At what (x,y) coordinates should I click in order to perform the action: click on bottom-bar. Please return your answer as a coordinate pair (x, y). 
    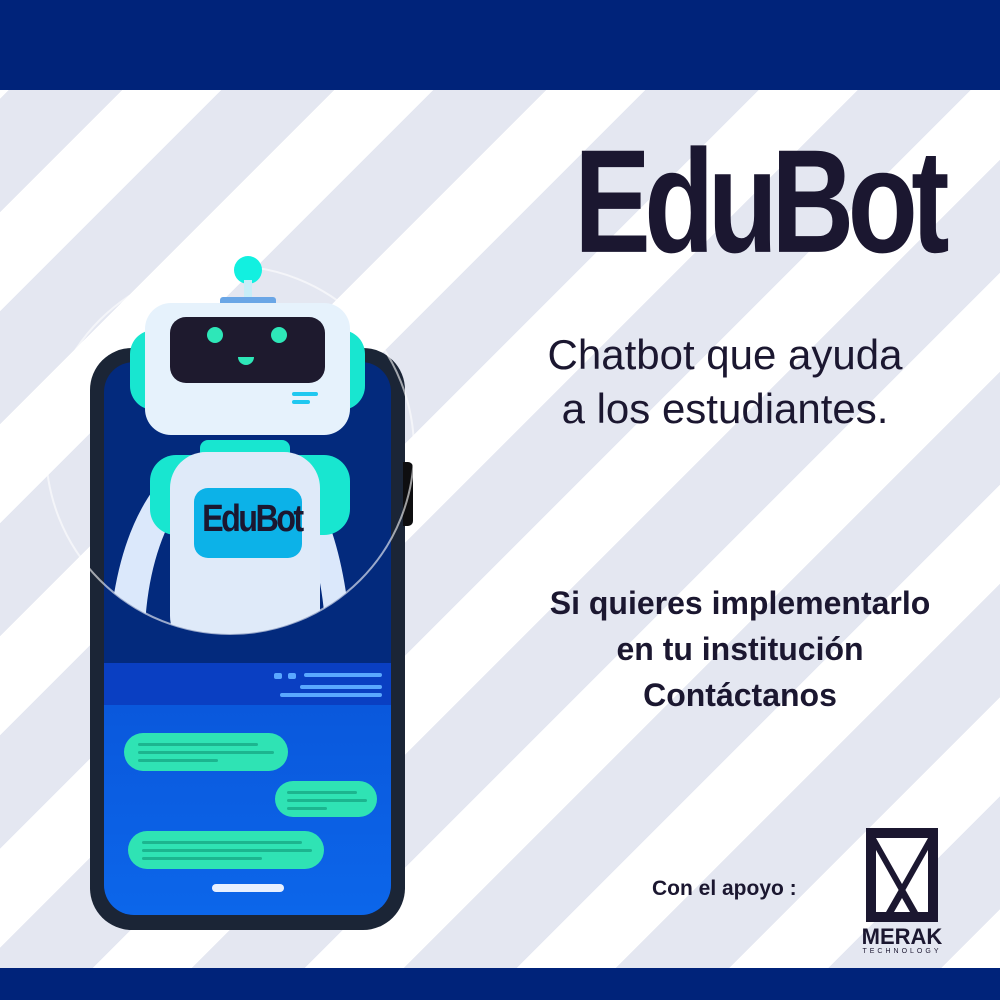
    Looking at the image, I should click on (500, 984).